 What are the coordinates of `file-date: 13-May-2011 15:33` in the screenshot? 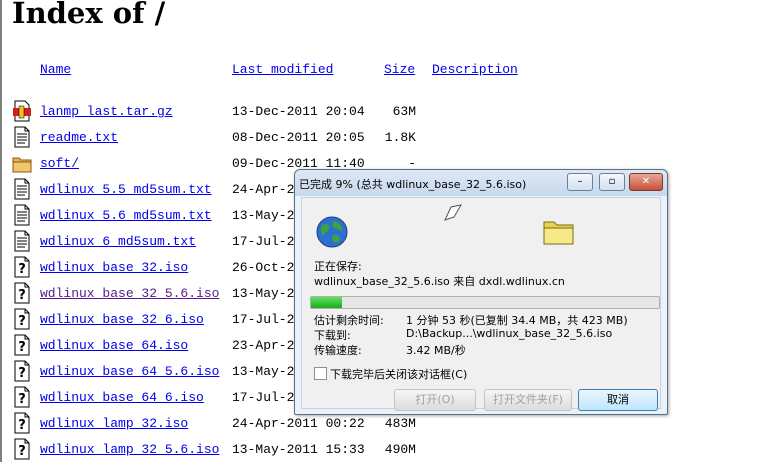 It's located at (298, 449).